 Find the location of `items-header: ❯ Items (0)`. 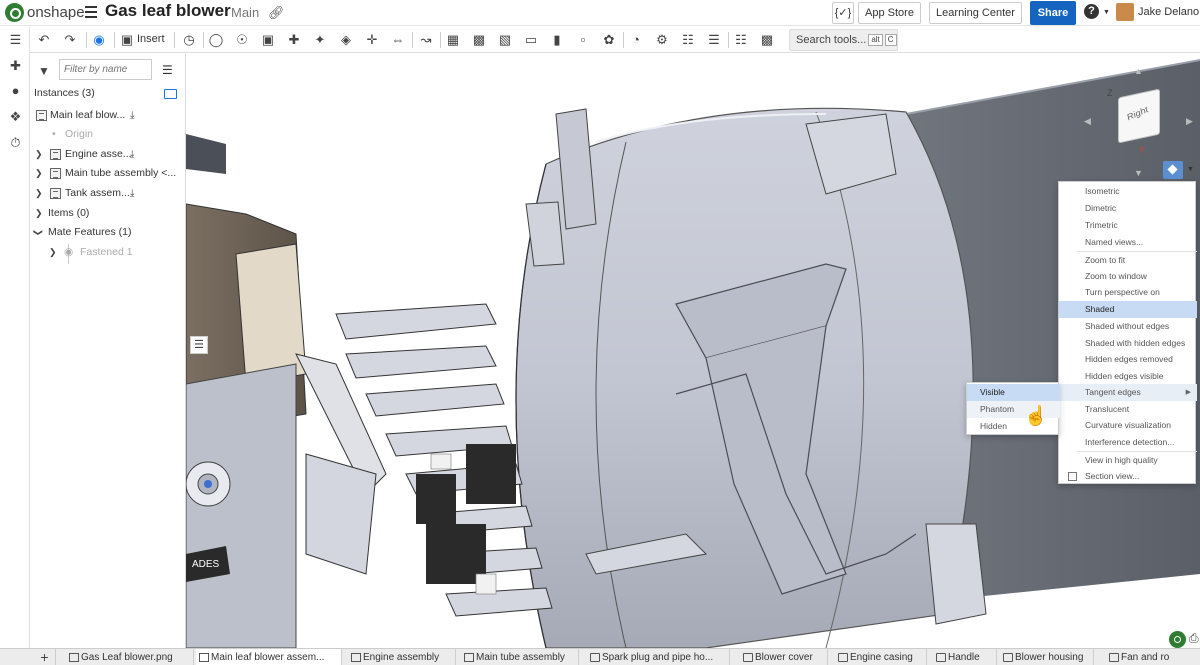

items-header: ❯ Items (0) is located at coordinates (108, 213).